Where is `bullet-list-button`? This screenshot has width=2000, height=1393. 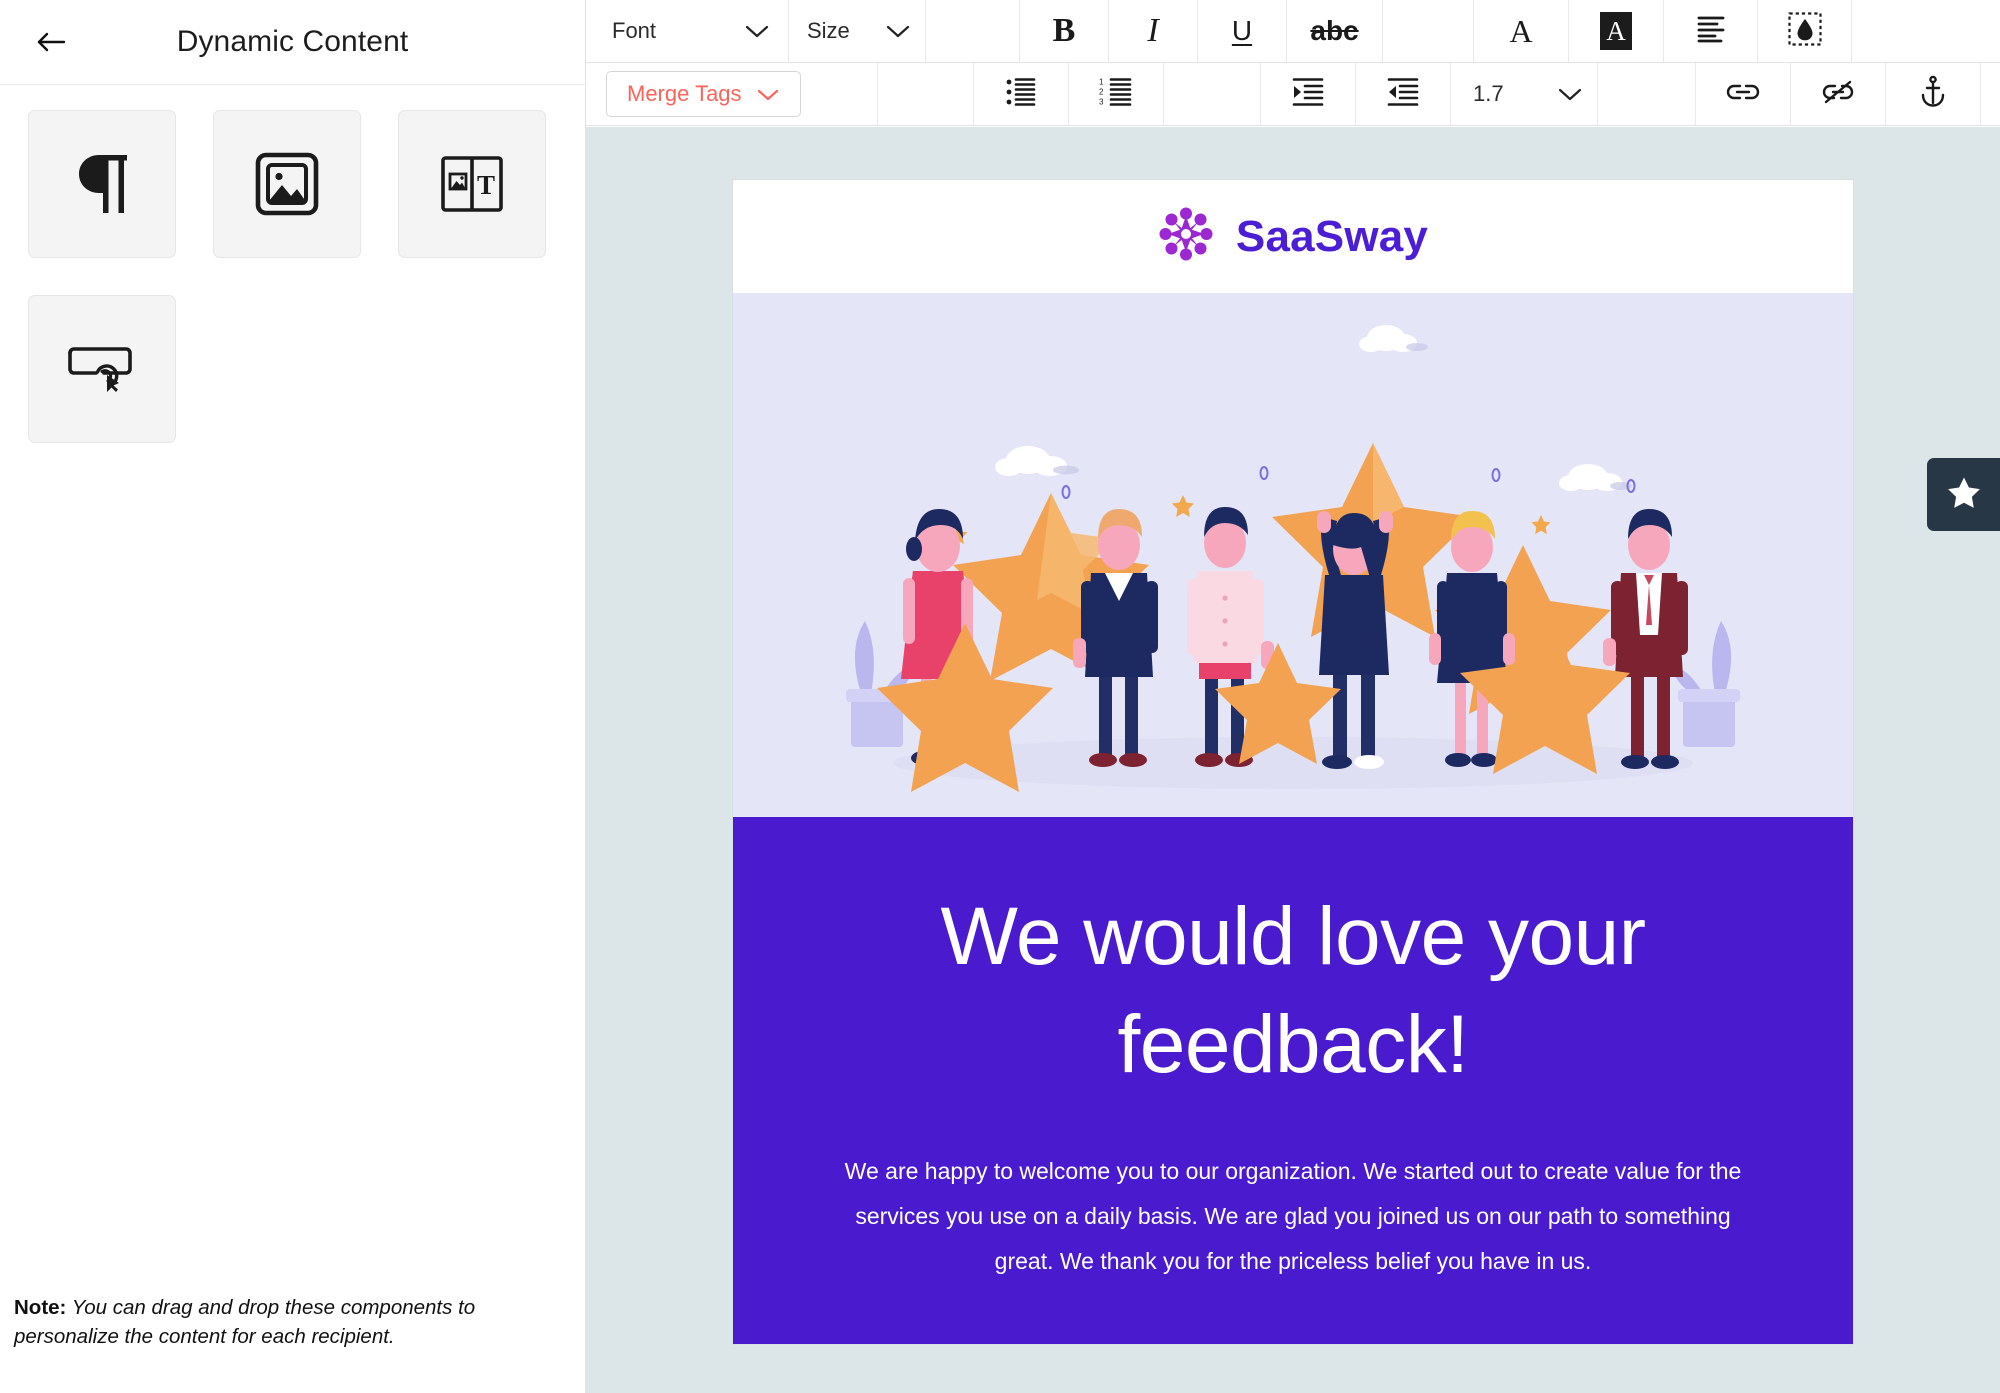 bullet-list-button is located at coordinates (1021, 94).